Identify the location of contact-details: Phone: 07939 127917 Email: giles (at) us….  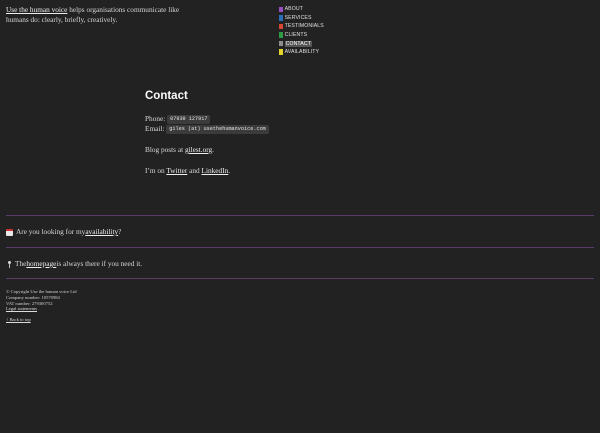
(295, 124).